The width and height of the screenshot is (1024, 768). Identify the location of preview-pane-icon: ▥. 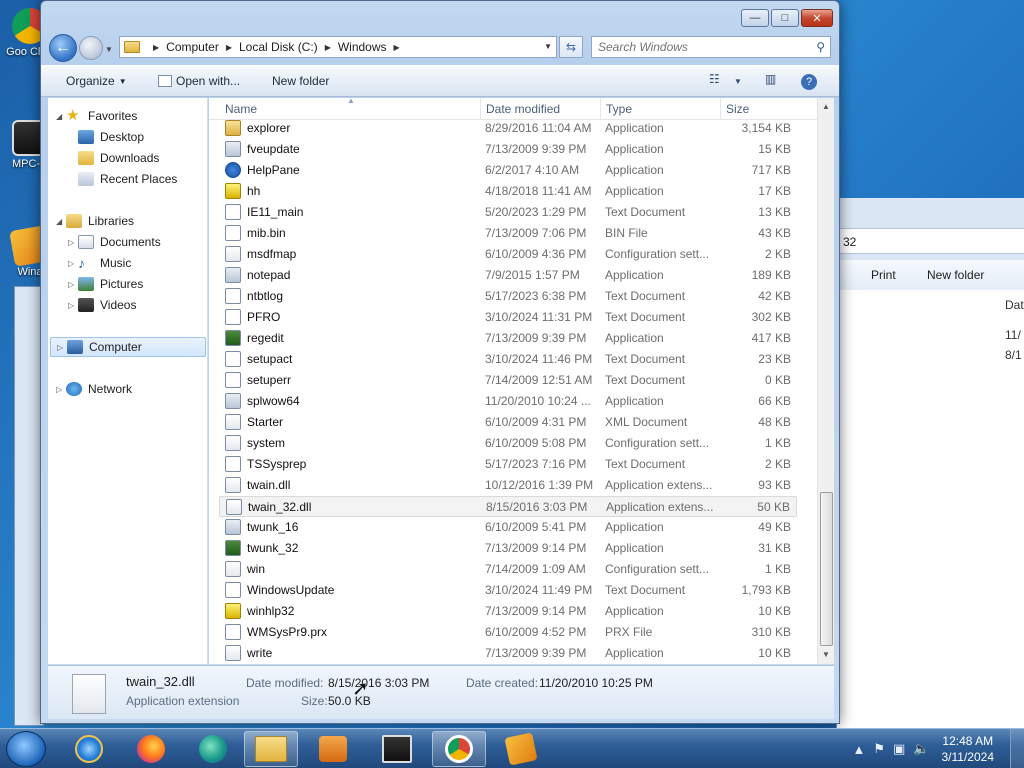
(770, 79).